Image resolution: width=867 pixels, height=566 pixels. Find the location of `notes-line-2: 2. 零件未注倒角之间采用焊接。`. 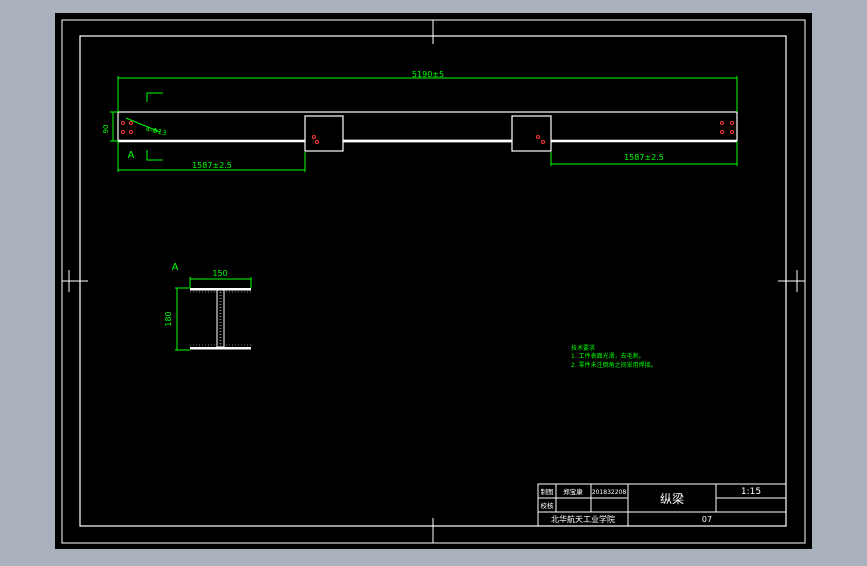

notes-line-2: 2. 零件未注倒角之间采用焊接。 is located at coordinates (614, 365).